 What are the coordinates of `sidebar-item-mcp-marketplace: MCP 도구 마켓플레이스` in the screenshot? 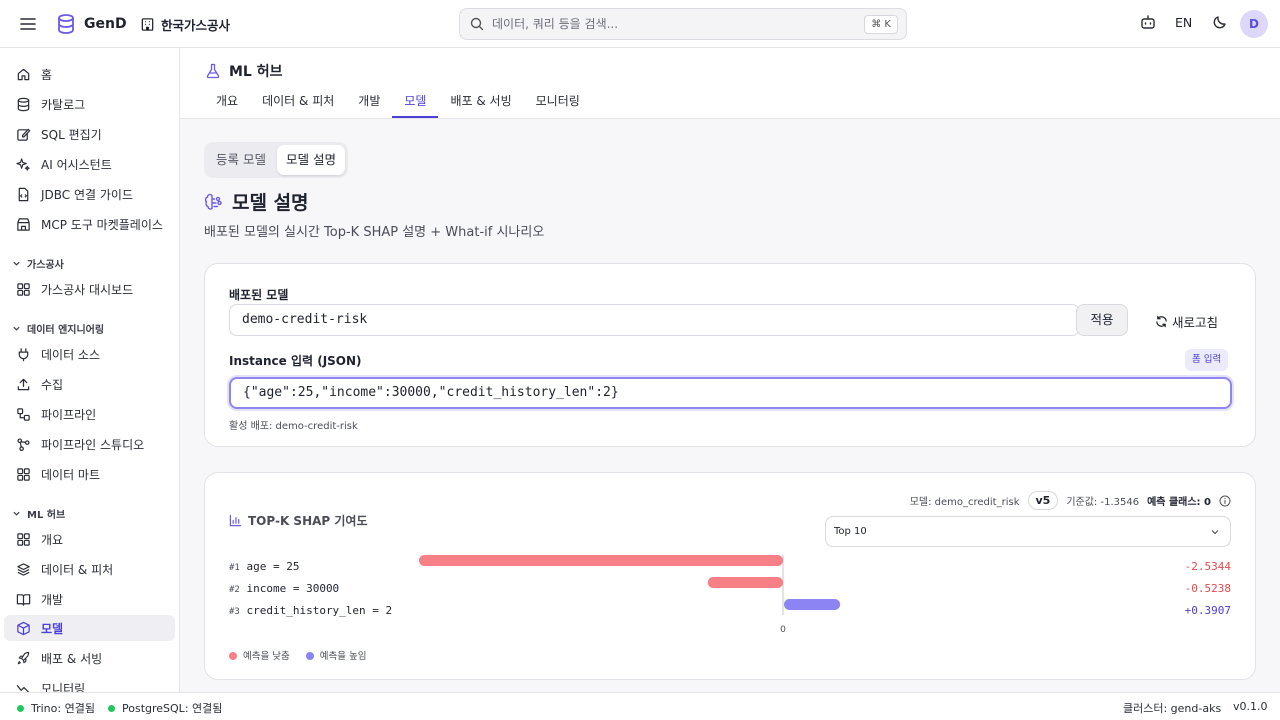 It's located at (89, 224).